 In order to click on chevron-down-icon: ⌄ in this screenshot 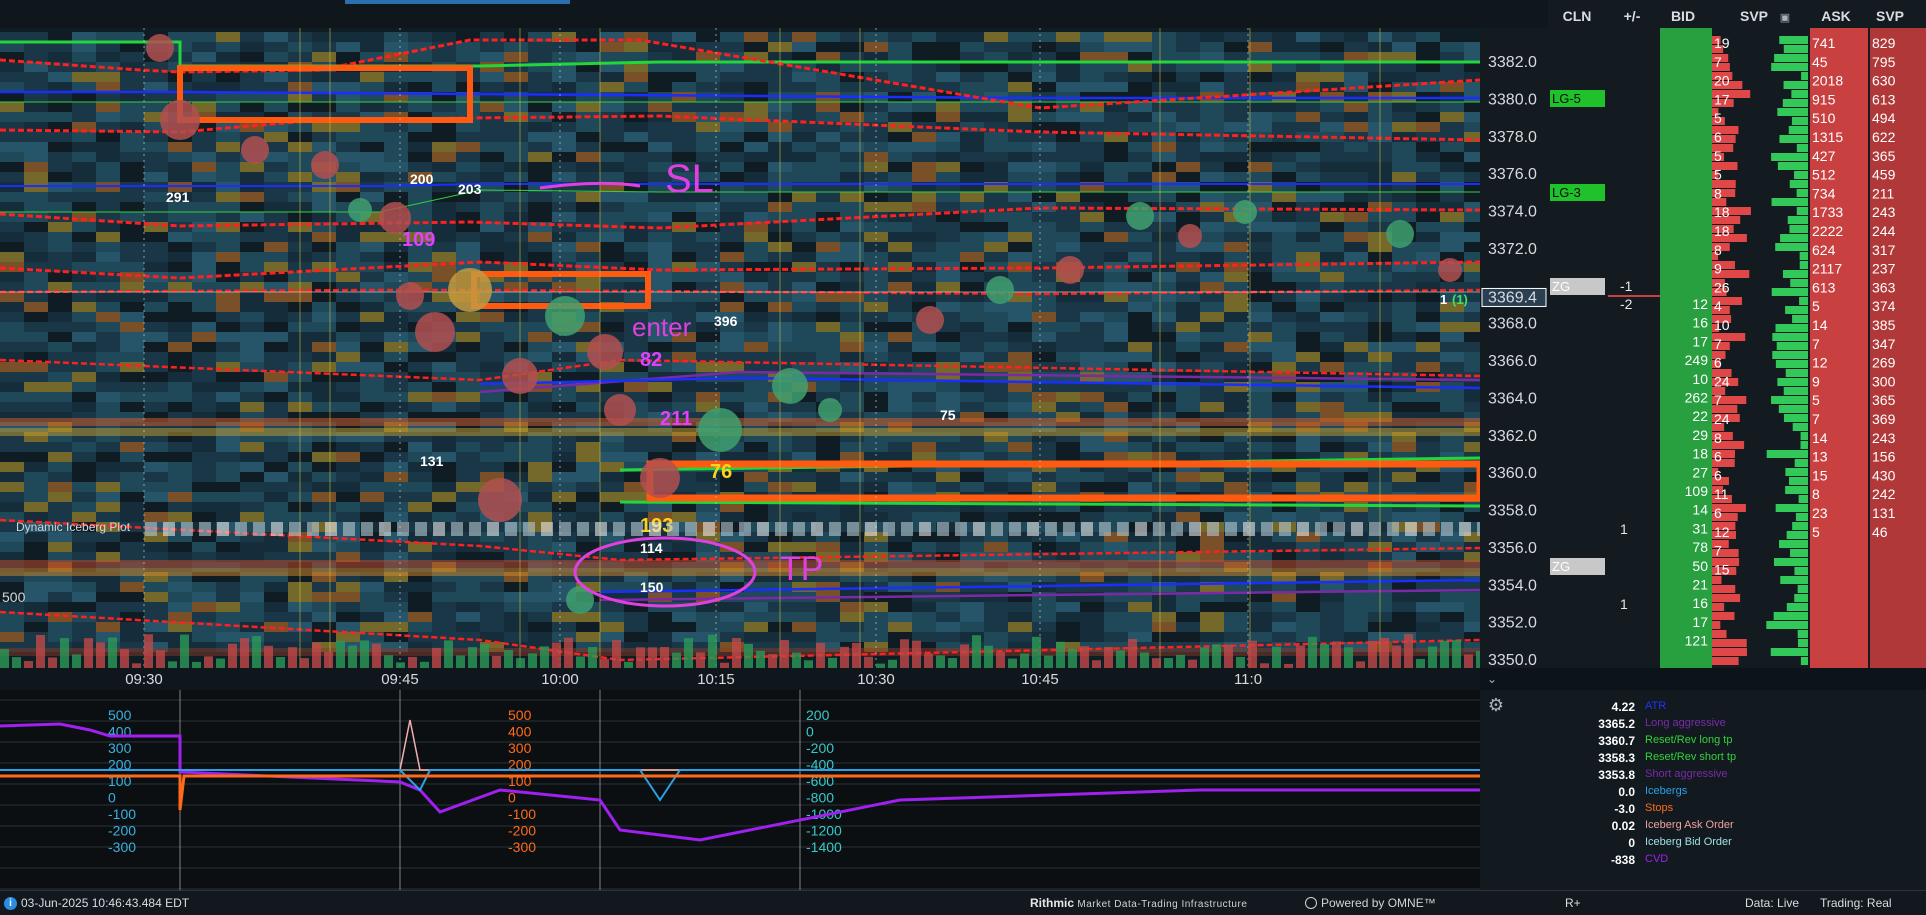, I will do `click(1492, 679)`.